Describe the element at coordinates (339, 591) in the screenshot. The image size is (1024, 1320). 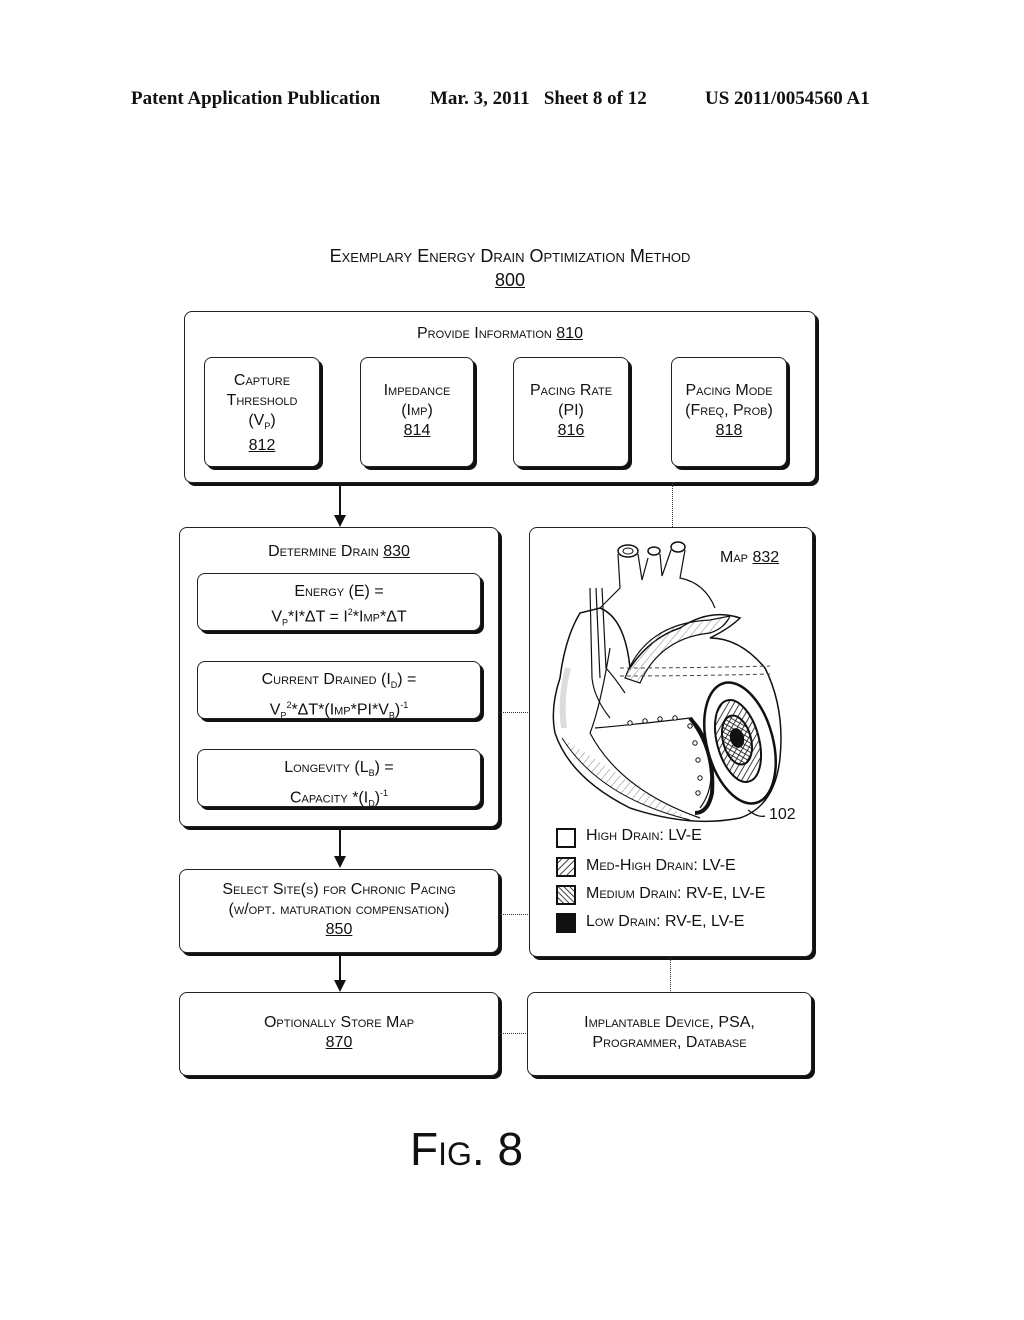
I see `formula-line: Energy (E) =` at that location.